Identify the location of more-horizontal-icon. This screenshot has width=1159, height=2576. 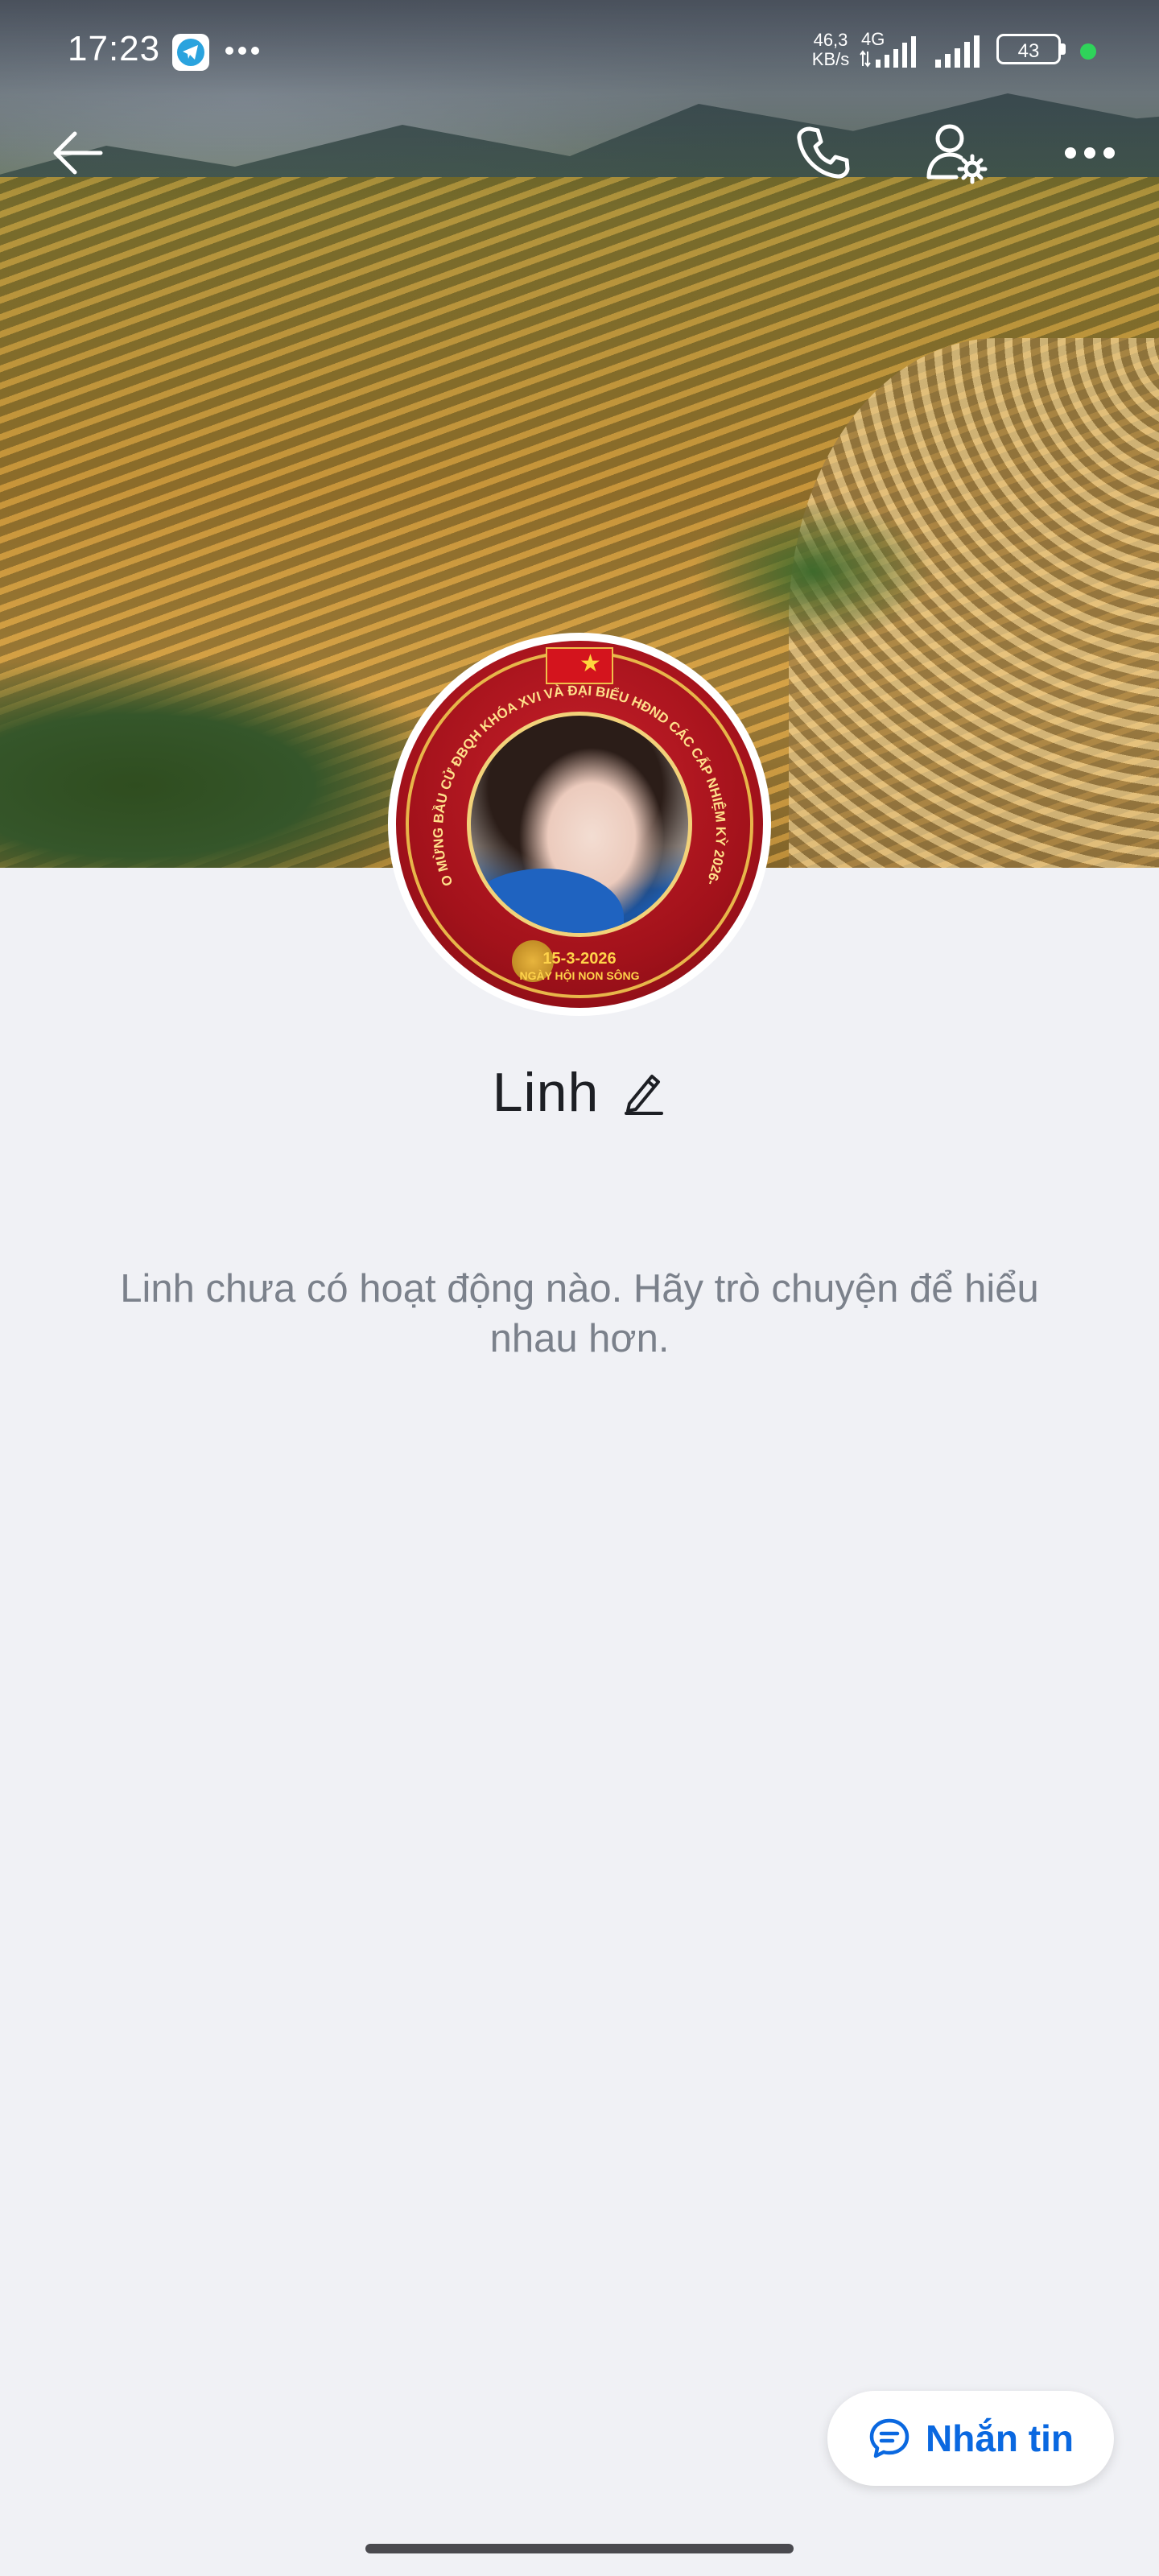
(1090, 153).